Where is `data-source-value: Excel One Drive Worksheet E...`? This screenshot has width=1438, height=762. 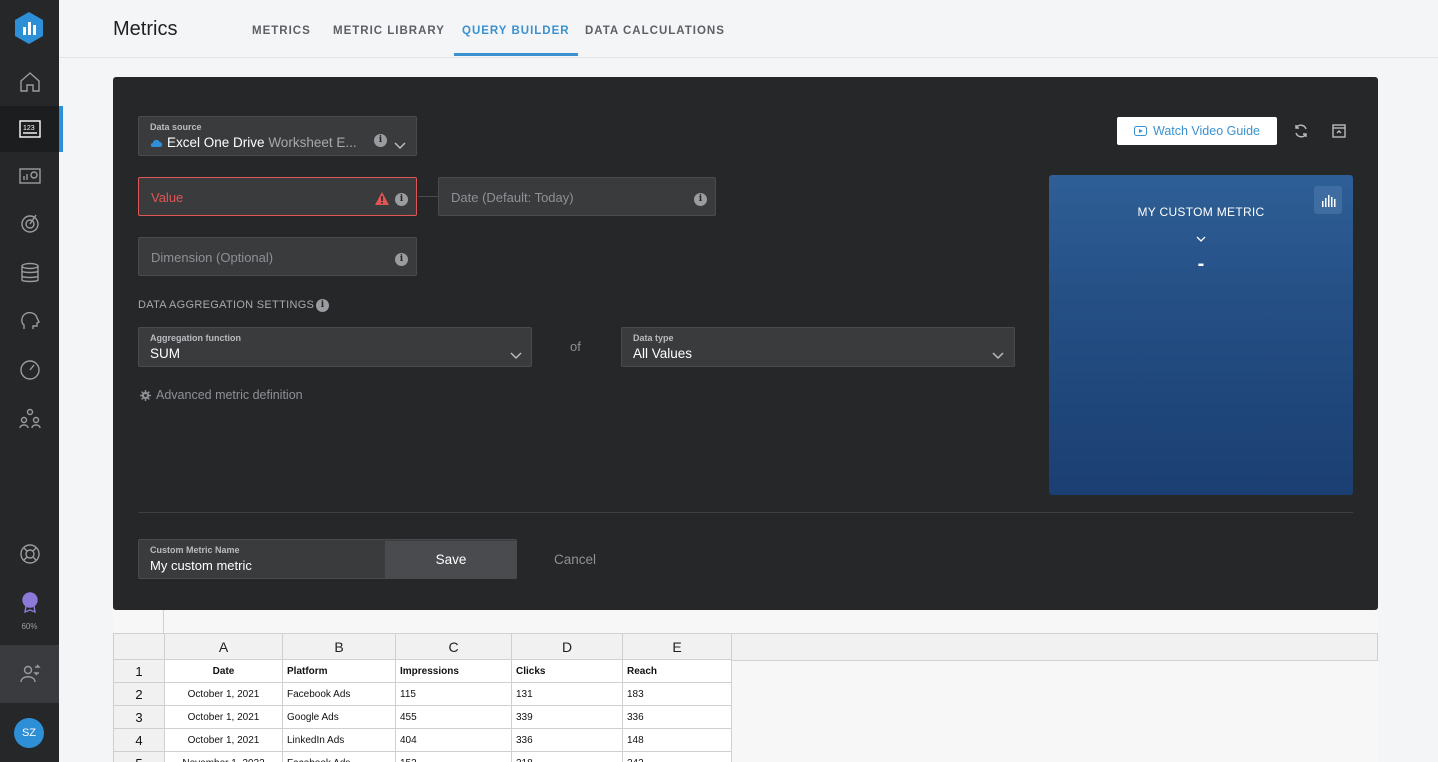 data-source-value: Excel One Drive Worksheet E... is located at coordinates (253, 142).